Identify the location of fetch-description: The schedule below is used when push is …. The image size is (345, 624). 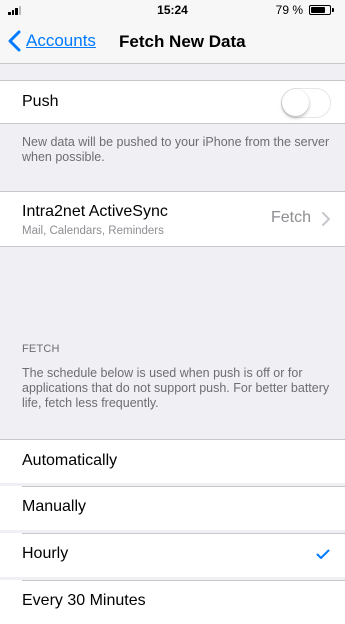
(176, 388).